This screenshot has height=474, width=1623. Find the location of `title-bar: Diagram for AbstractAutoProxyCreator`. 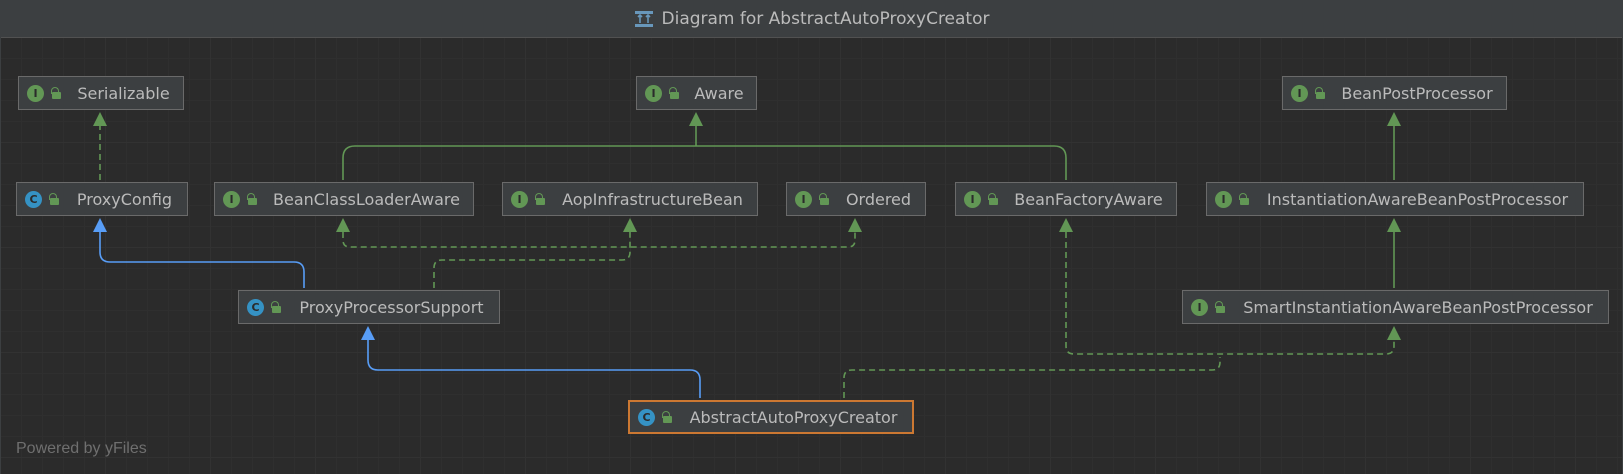

title-bar: Diagram for AbstractAutoProxyCreator is located at coordinates (811, 19).